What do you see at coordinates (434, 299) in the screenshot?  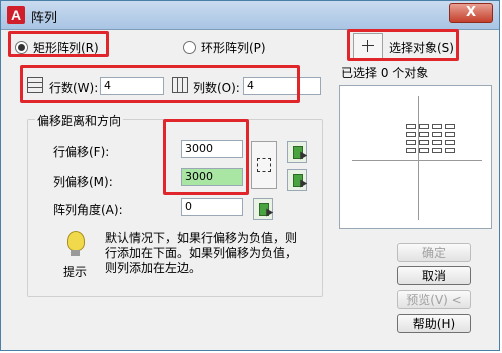 I see `preview-button: 预览(V) <` at bounding box center [434, 299].